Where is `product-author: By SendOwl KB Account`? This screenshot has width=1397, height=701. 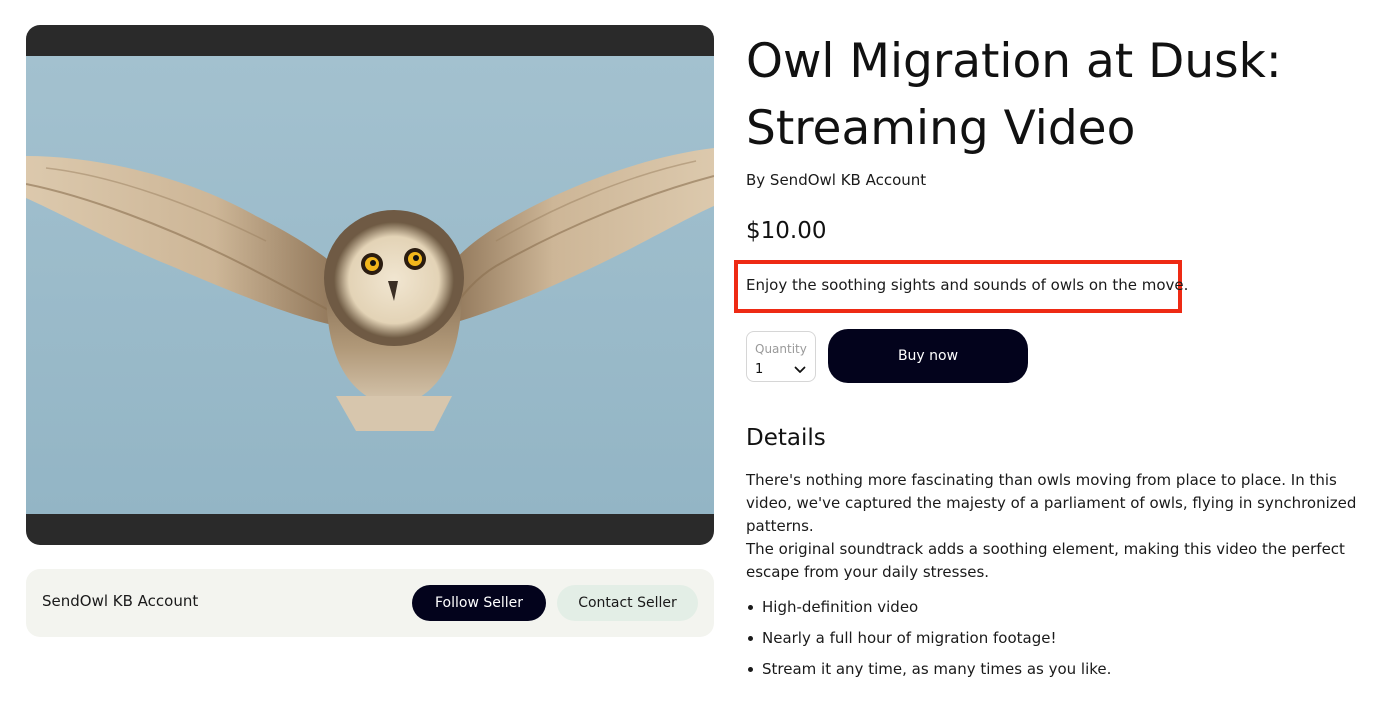
product-author: By SendOwl KB Account is located at coordinates (836, 180).